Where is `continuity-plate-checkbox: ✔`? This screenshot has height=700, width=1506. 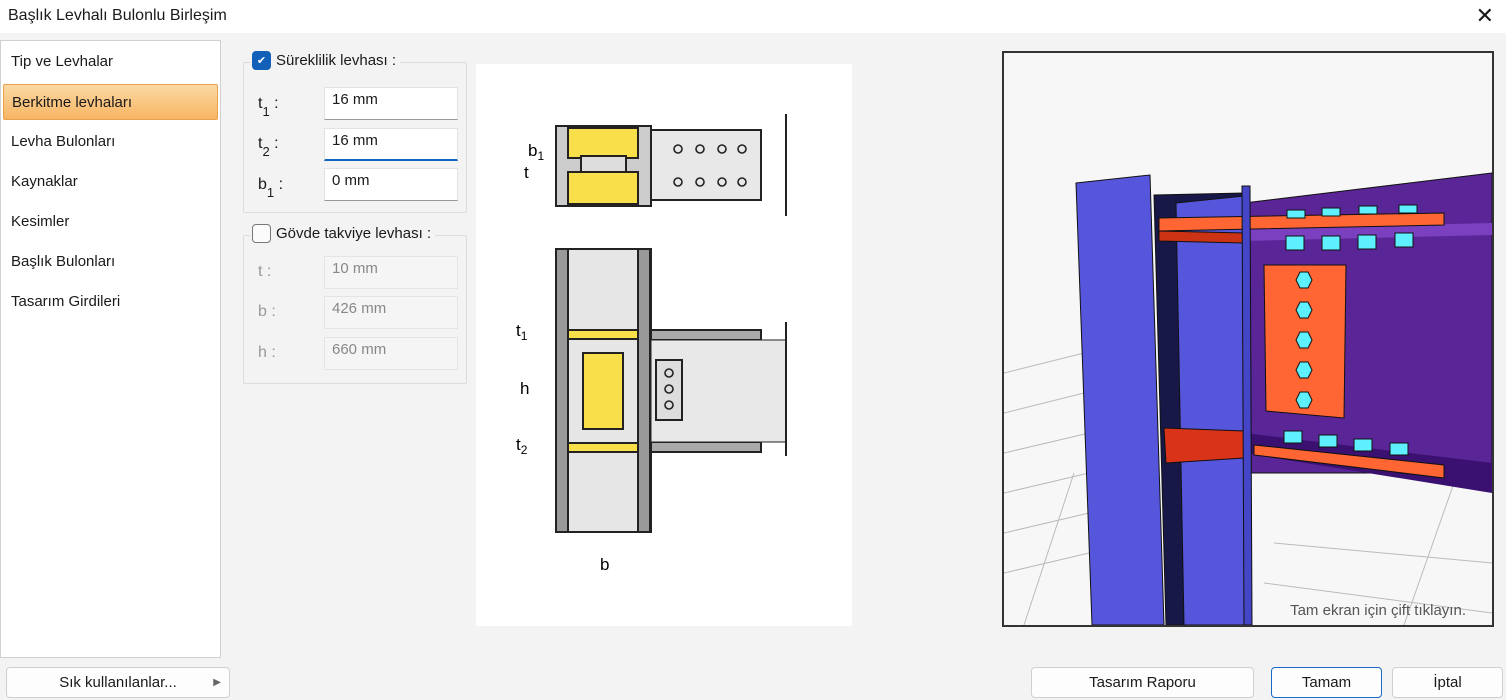 continuity-plate-checkbox: ✔ is located at coordinates (261, 60).